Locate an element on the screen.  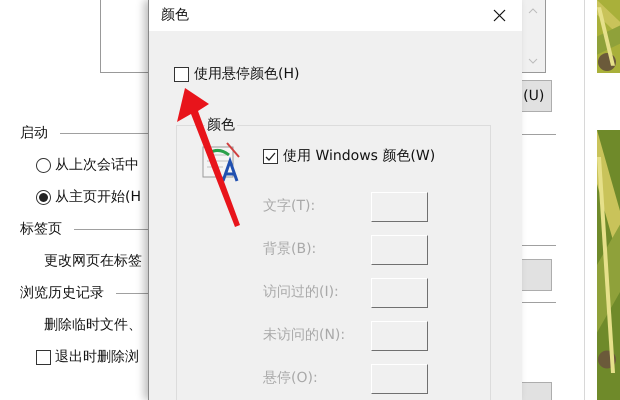
window-title: 颜色 is located at coordinates (175, 15).